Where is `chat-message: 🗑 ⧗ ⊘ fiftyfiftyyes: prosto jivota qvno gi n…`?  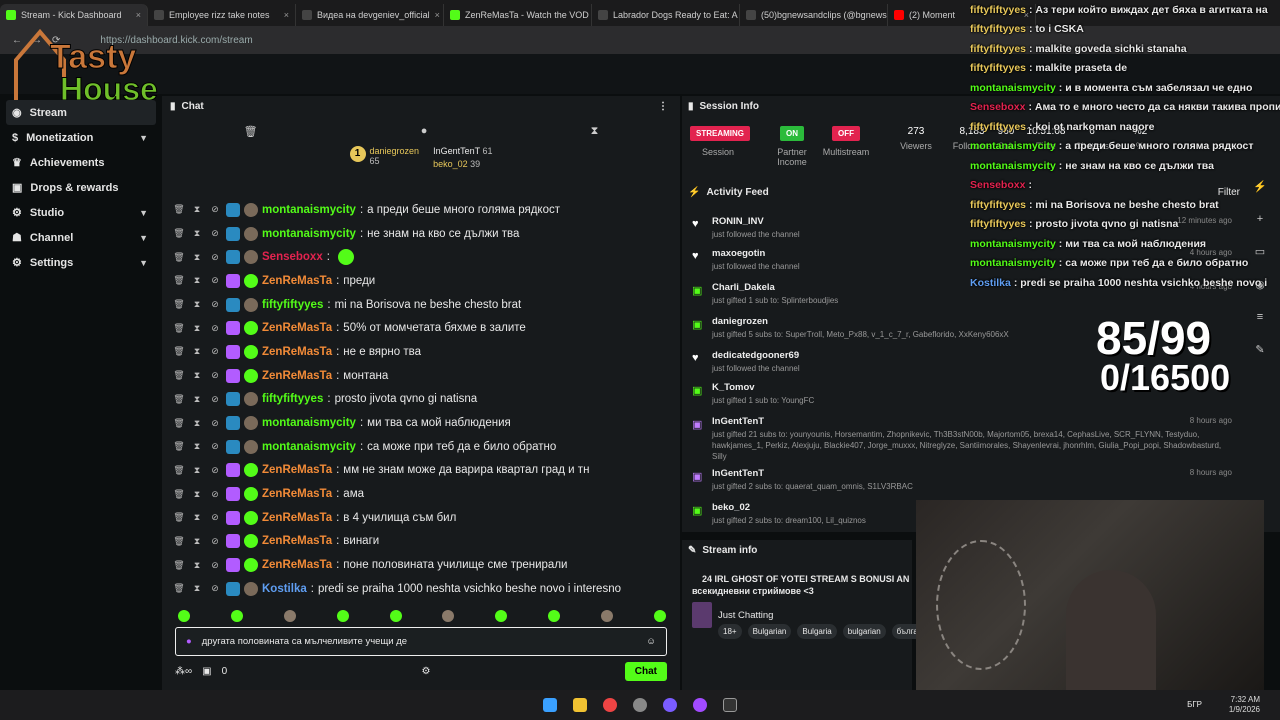 chat-message: 🗑 ⧗ ⊘ fiftyfiftyyes: prosto jivota qvno gi n… is located at coordinates (422, 400).